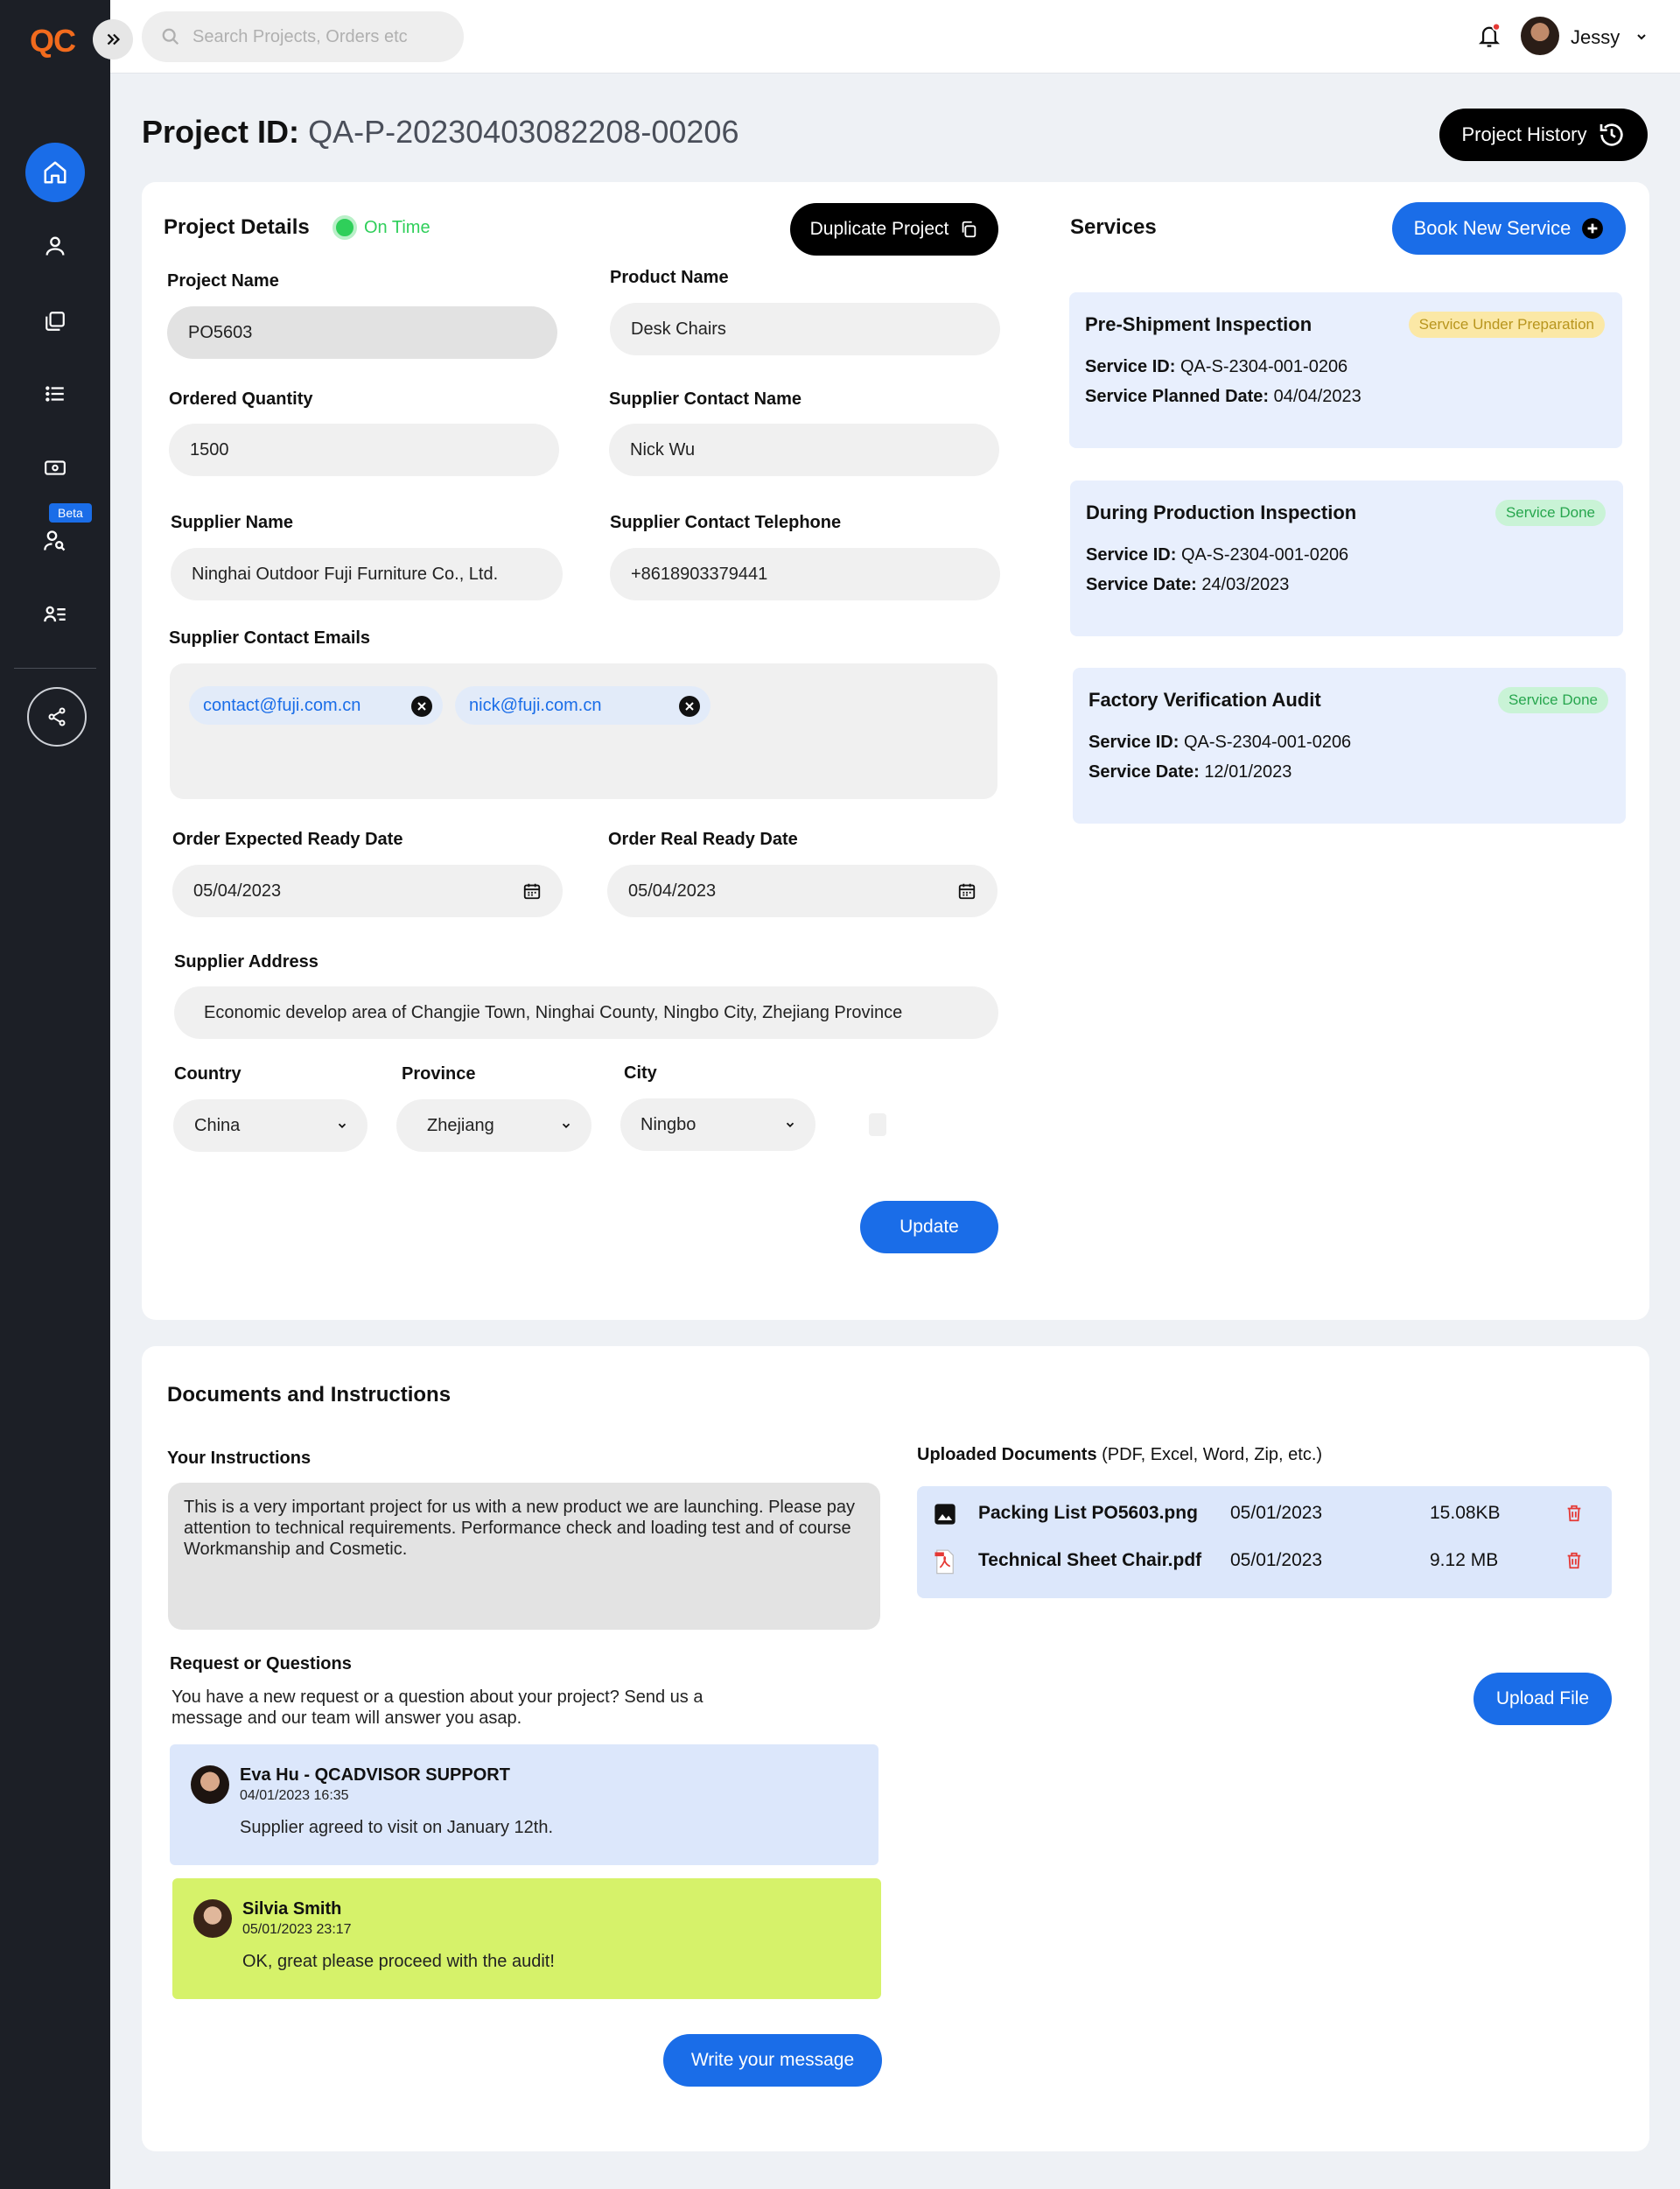 The image size is (1680, 2189). I want to click on message-author: Silvia Smith, so click(292, 1909).